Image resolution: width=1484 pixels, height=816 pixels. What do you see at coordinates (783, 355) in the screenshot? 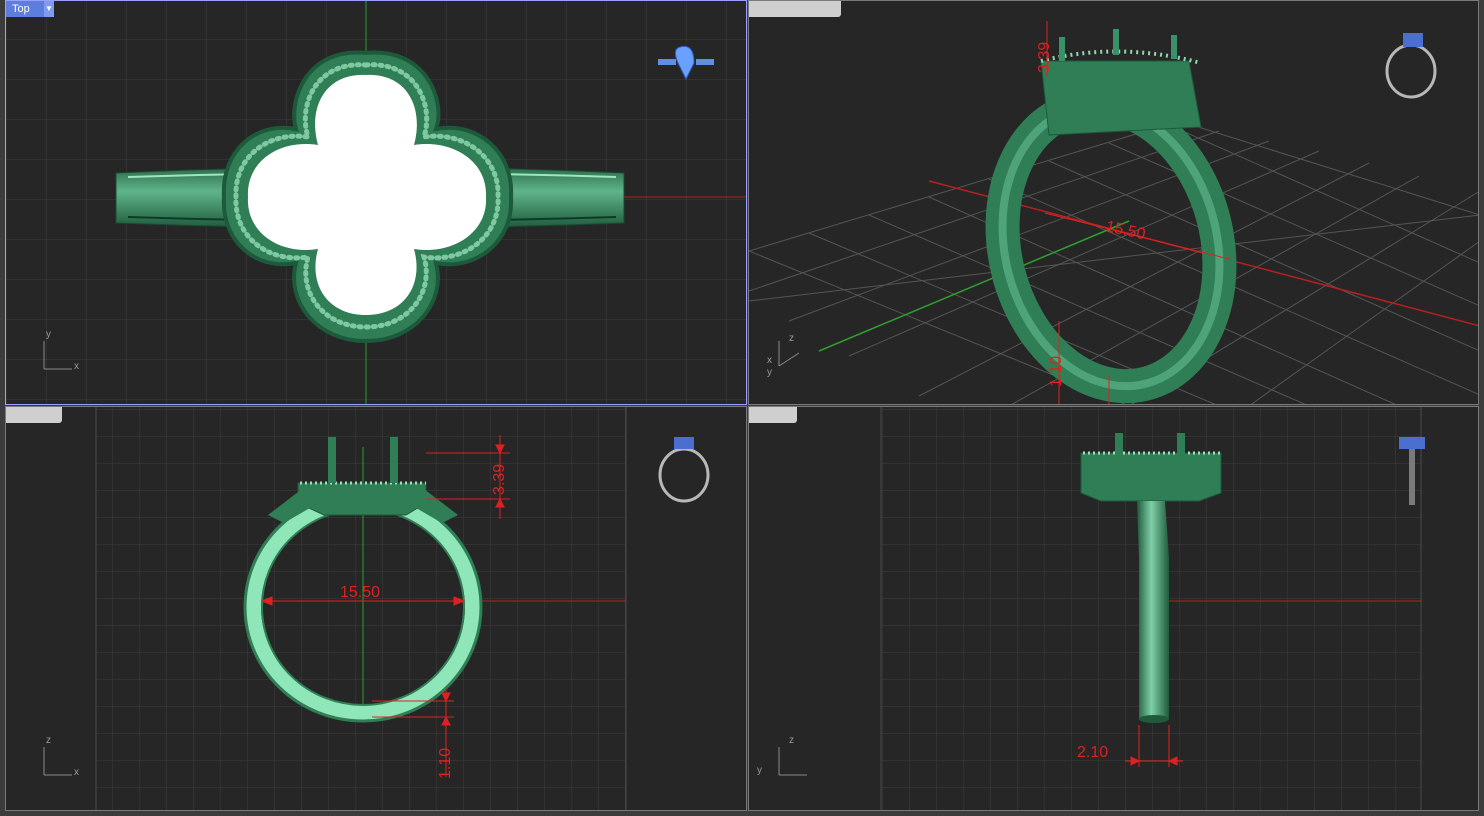
I see `axis-gizmo: z x y` at bounding box center [783, 355].